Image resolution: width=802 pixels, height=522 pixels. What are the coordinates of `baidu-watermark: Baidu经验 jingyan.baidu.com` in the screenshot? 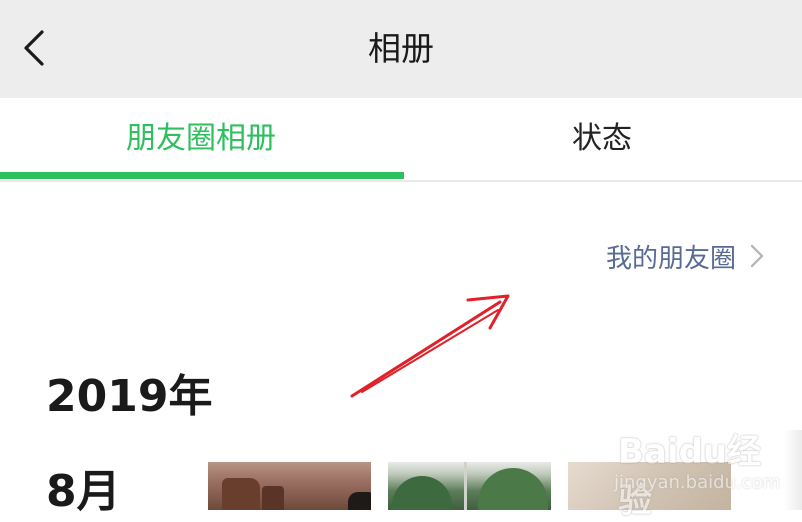 It's located at (695, 472).